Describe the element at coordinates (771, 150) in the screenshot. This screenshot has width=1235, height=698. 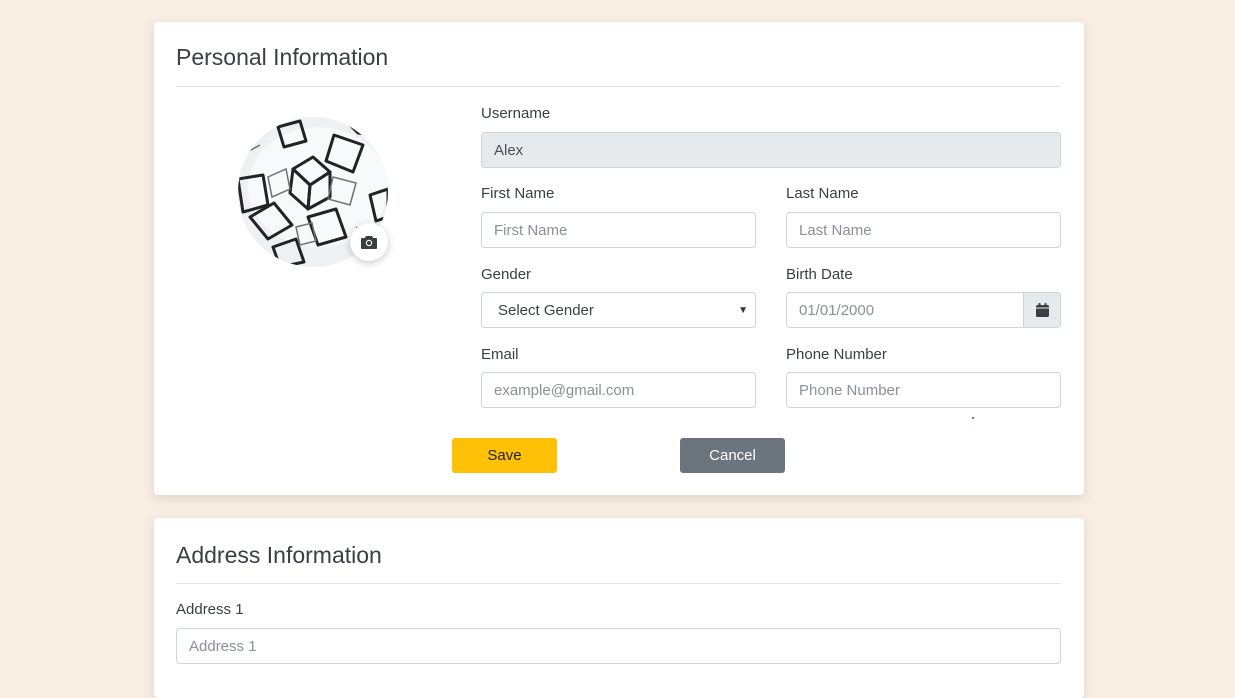
I see `username-field` at that location.